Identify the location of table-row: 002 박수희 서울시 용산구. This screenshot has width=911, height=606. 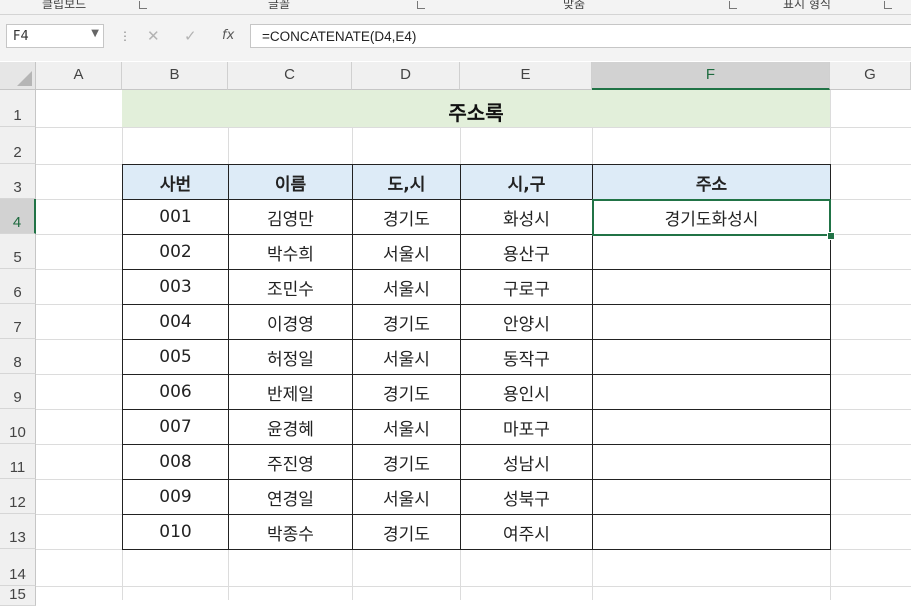
(476, 252).